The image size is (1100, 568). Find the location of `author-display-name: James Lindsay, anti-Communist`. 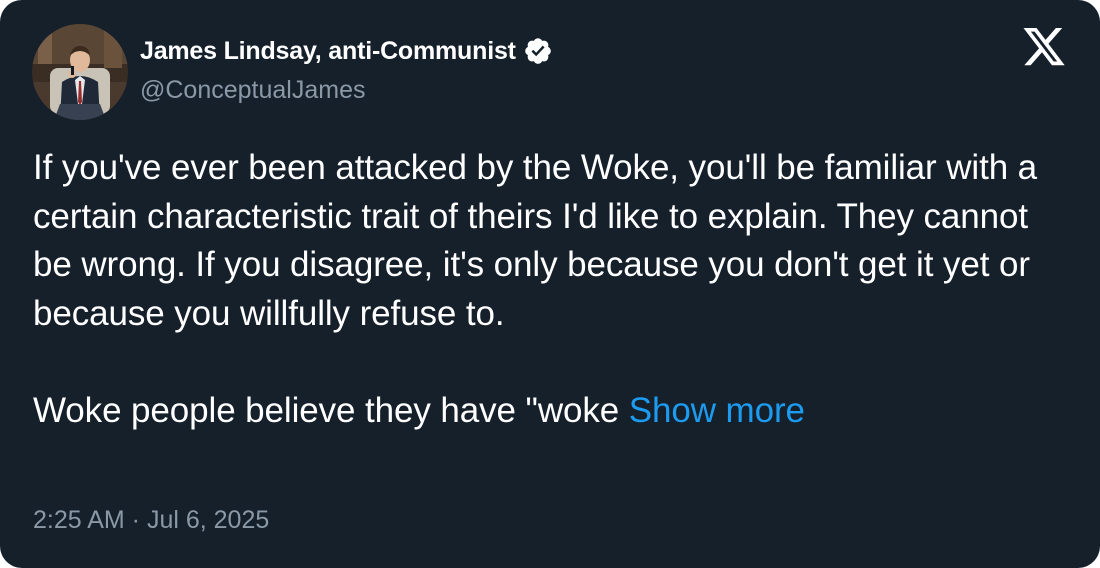

author-display-name: James Lindsay, anti-Communist is located at coordinates (328, 51).